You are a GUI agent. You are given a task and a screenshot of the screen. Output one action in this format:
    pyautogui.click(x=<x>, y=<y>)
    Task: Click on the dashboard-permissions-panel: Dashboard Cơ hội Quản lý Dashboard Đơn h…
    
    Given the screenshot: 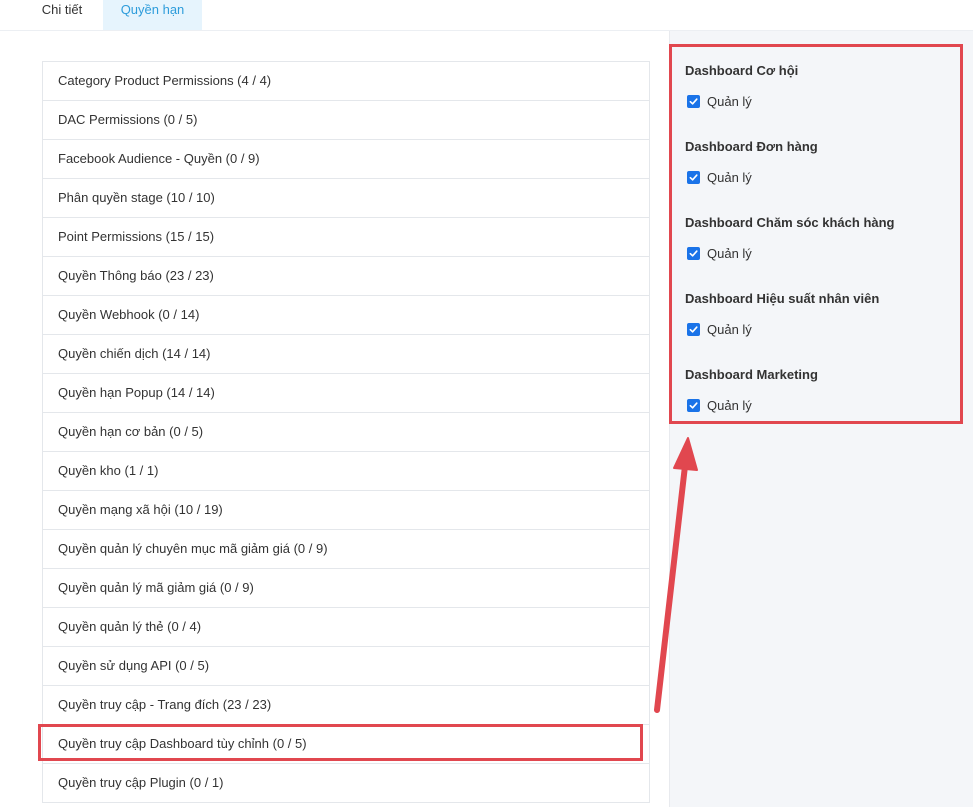 What is the action you would take?
    pyautogui.click(x=816, y=234)
    